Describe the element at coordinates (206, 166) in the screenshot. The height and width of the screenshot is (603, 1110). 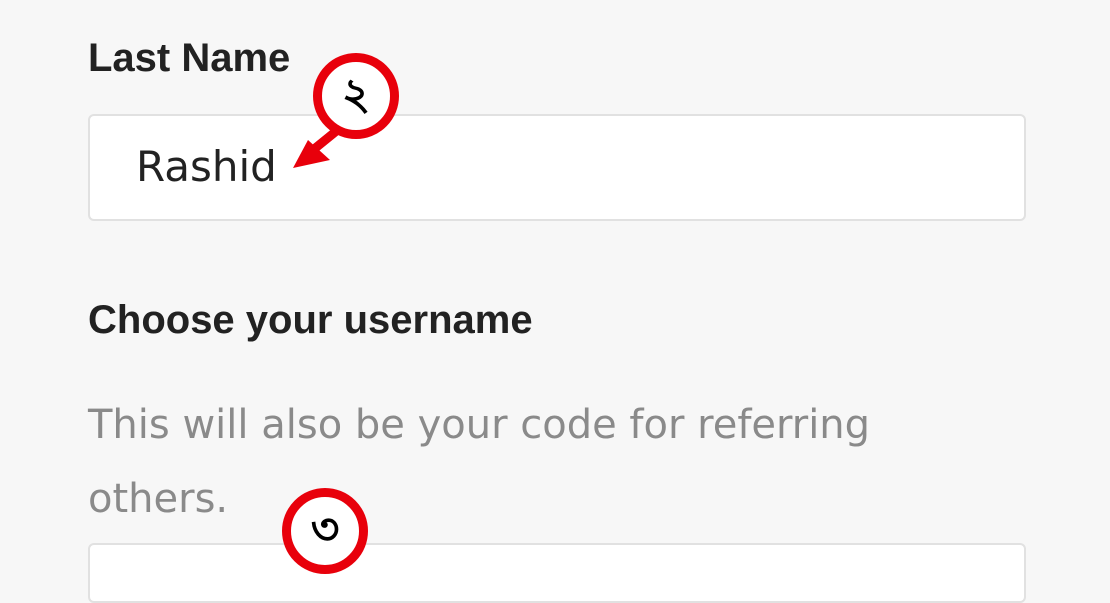
I see `last-name-value: Rashid` at that location.